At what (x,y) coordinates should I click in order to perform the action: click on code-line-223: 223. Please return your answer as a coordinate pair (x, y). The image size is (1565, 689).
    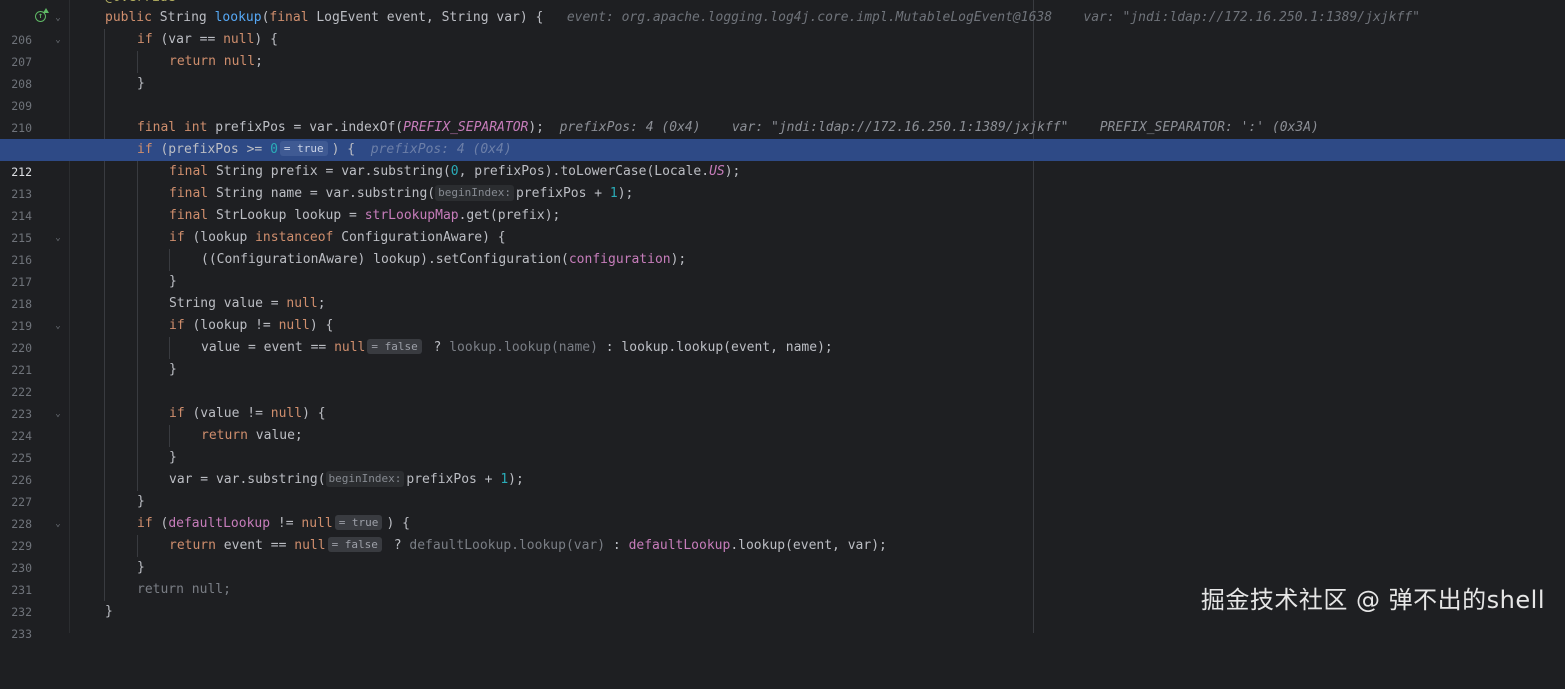
    Looking at the image, I should click on (782, 401).